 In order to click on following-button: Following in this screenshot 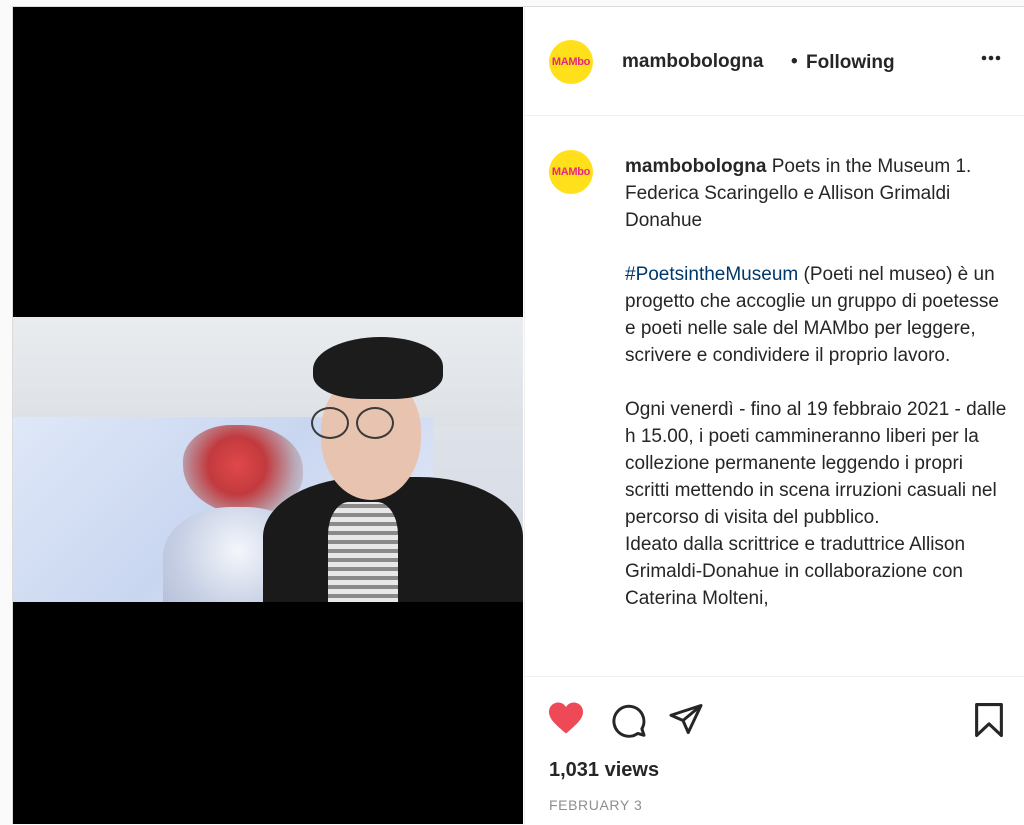, I will do `click(850, 63)`.